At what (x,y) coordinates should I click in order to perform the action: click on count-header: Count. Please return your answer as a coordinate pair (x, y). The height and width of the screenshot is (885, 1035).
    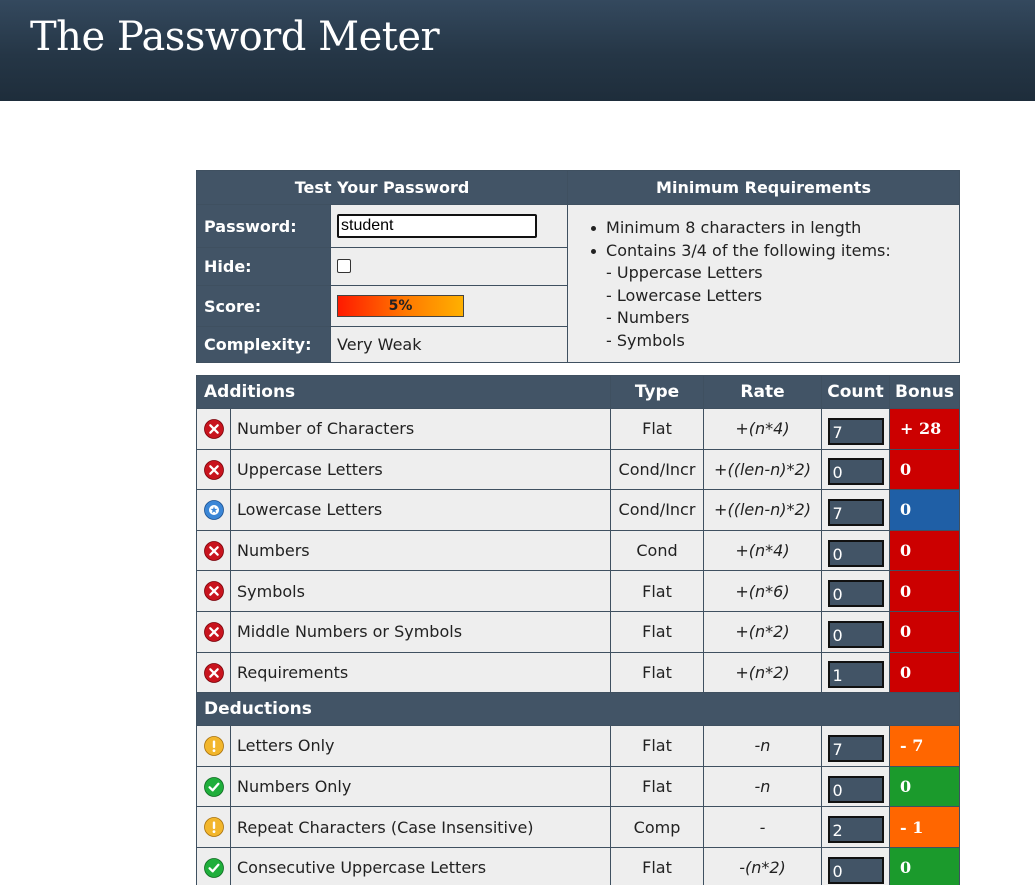
    Looking at the image, I should click on (855, 392).